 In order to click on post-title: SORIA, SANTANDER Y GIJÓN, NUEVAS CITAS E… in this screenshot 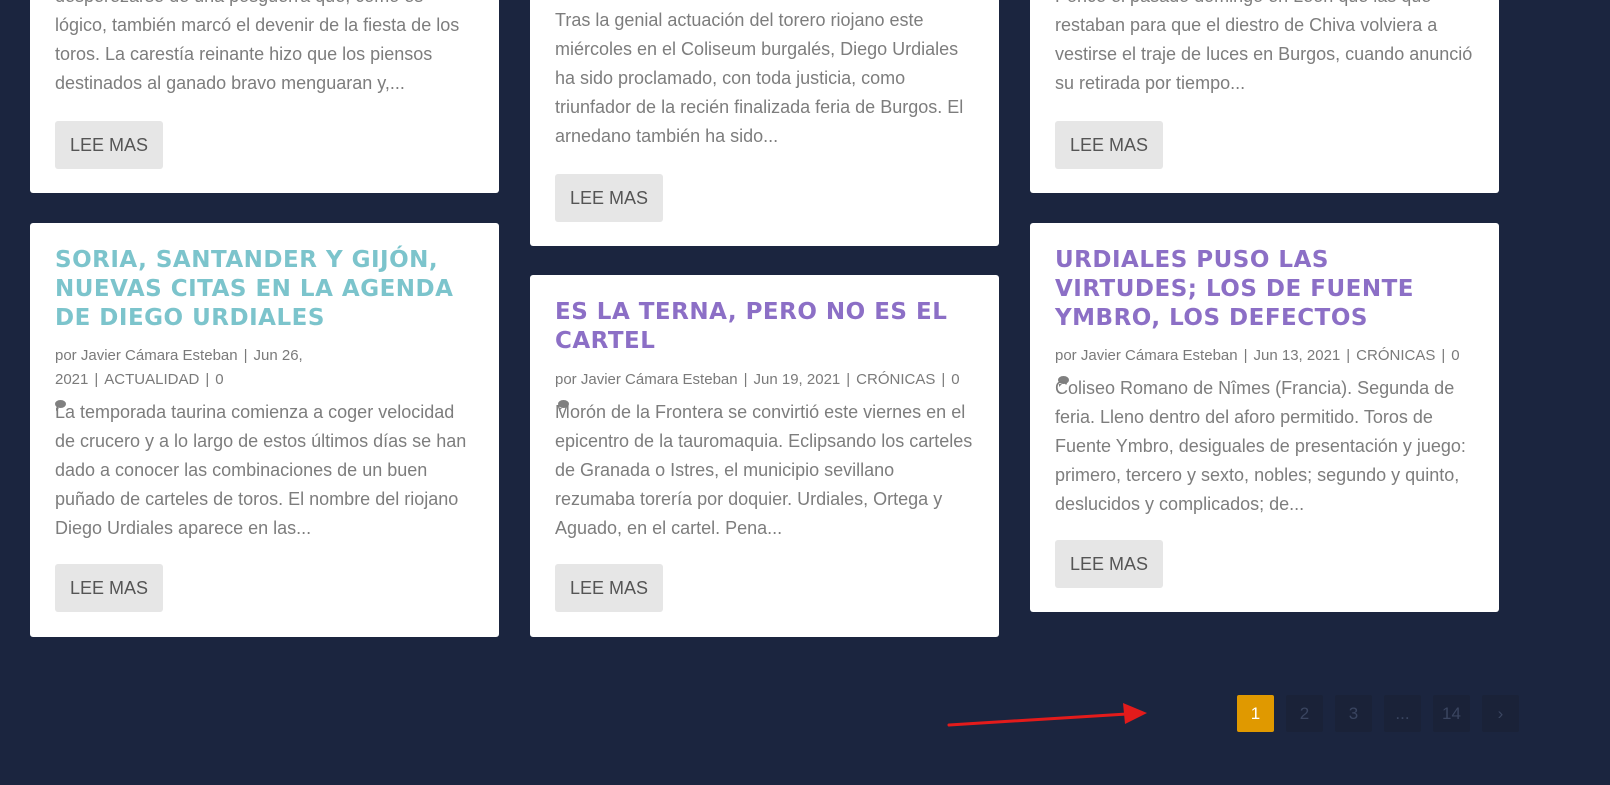, I will do `click(267, 289)`.